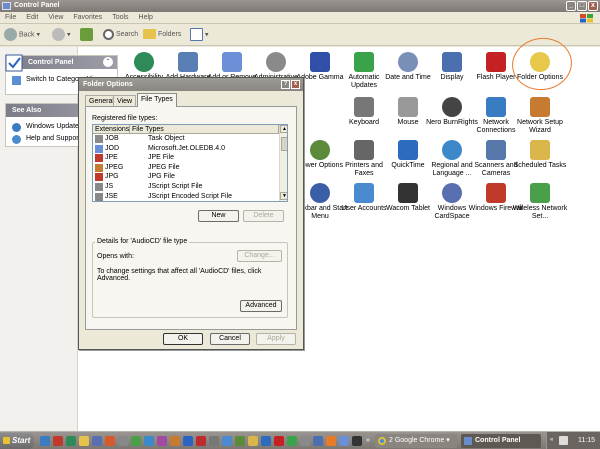  What do you see at coordinates (32, 18) in the screenshot?
I see `menu-edit: Edit` at bounding box center [32, 18].